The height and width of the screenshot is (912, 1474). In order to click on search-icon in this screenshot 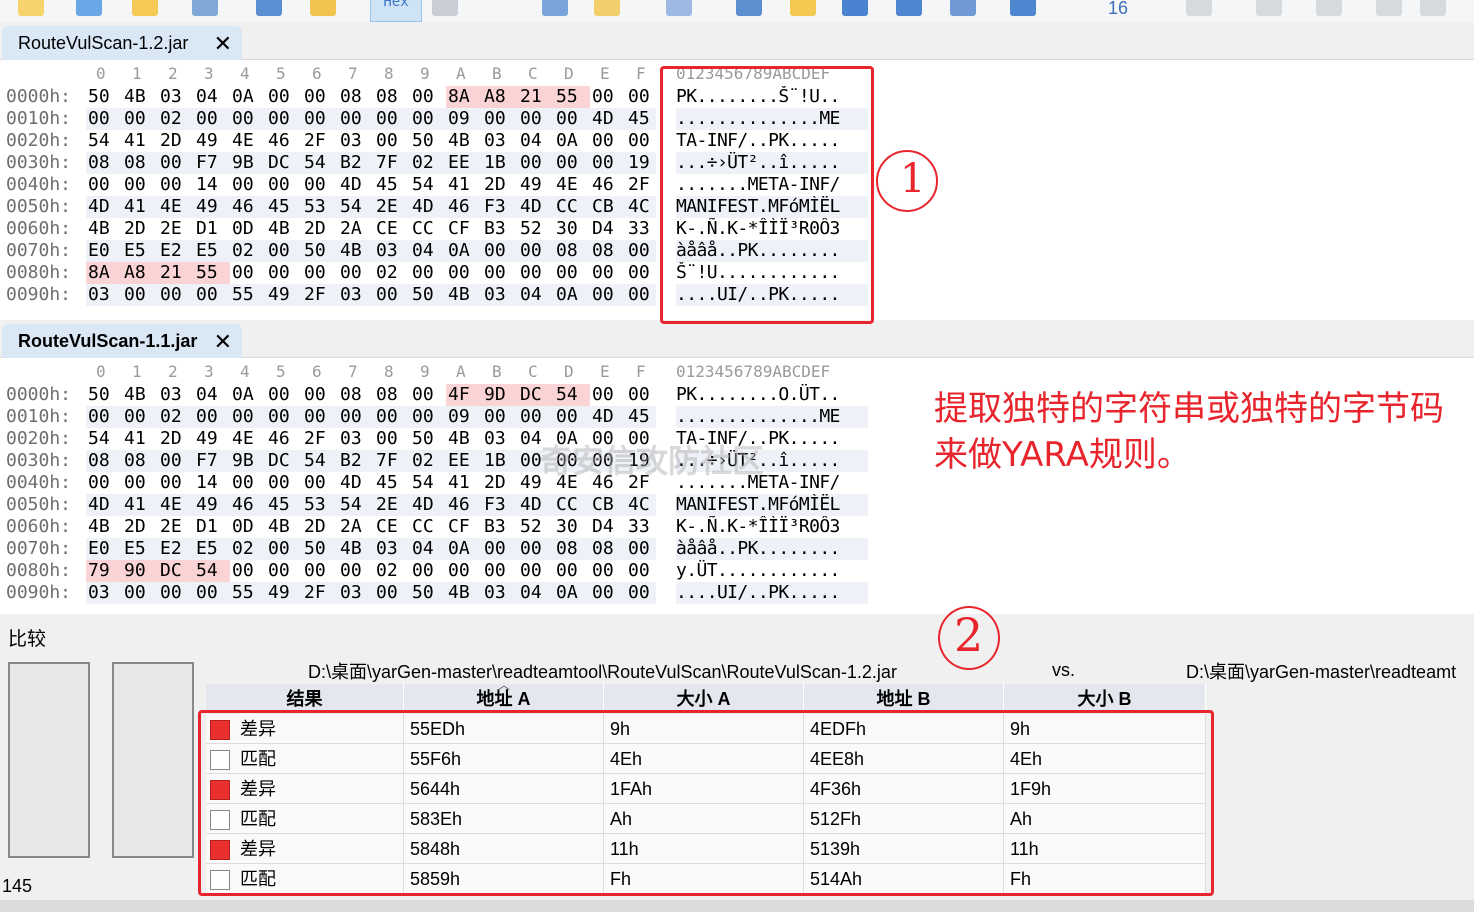, I will do `click(31, 8)`.